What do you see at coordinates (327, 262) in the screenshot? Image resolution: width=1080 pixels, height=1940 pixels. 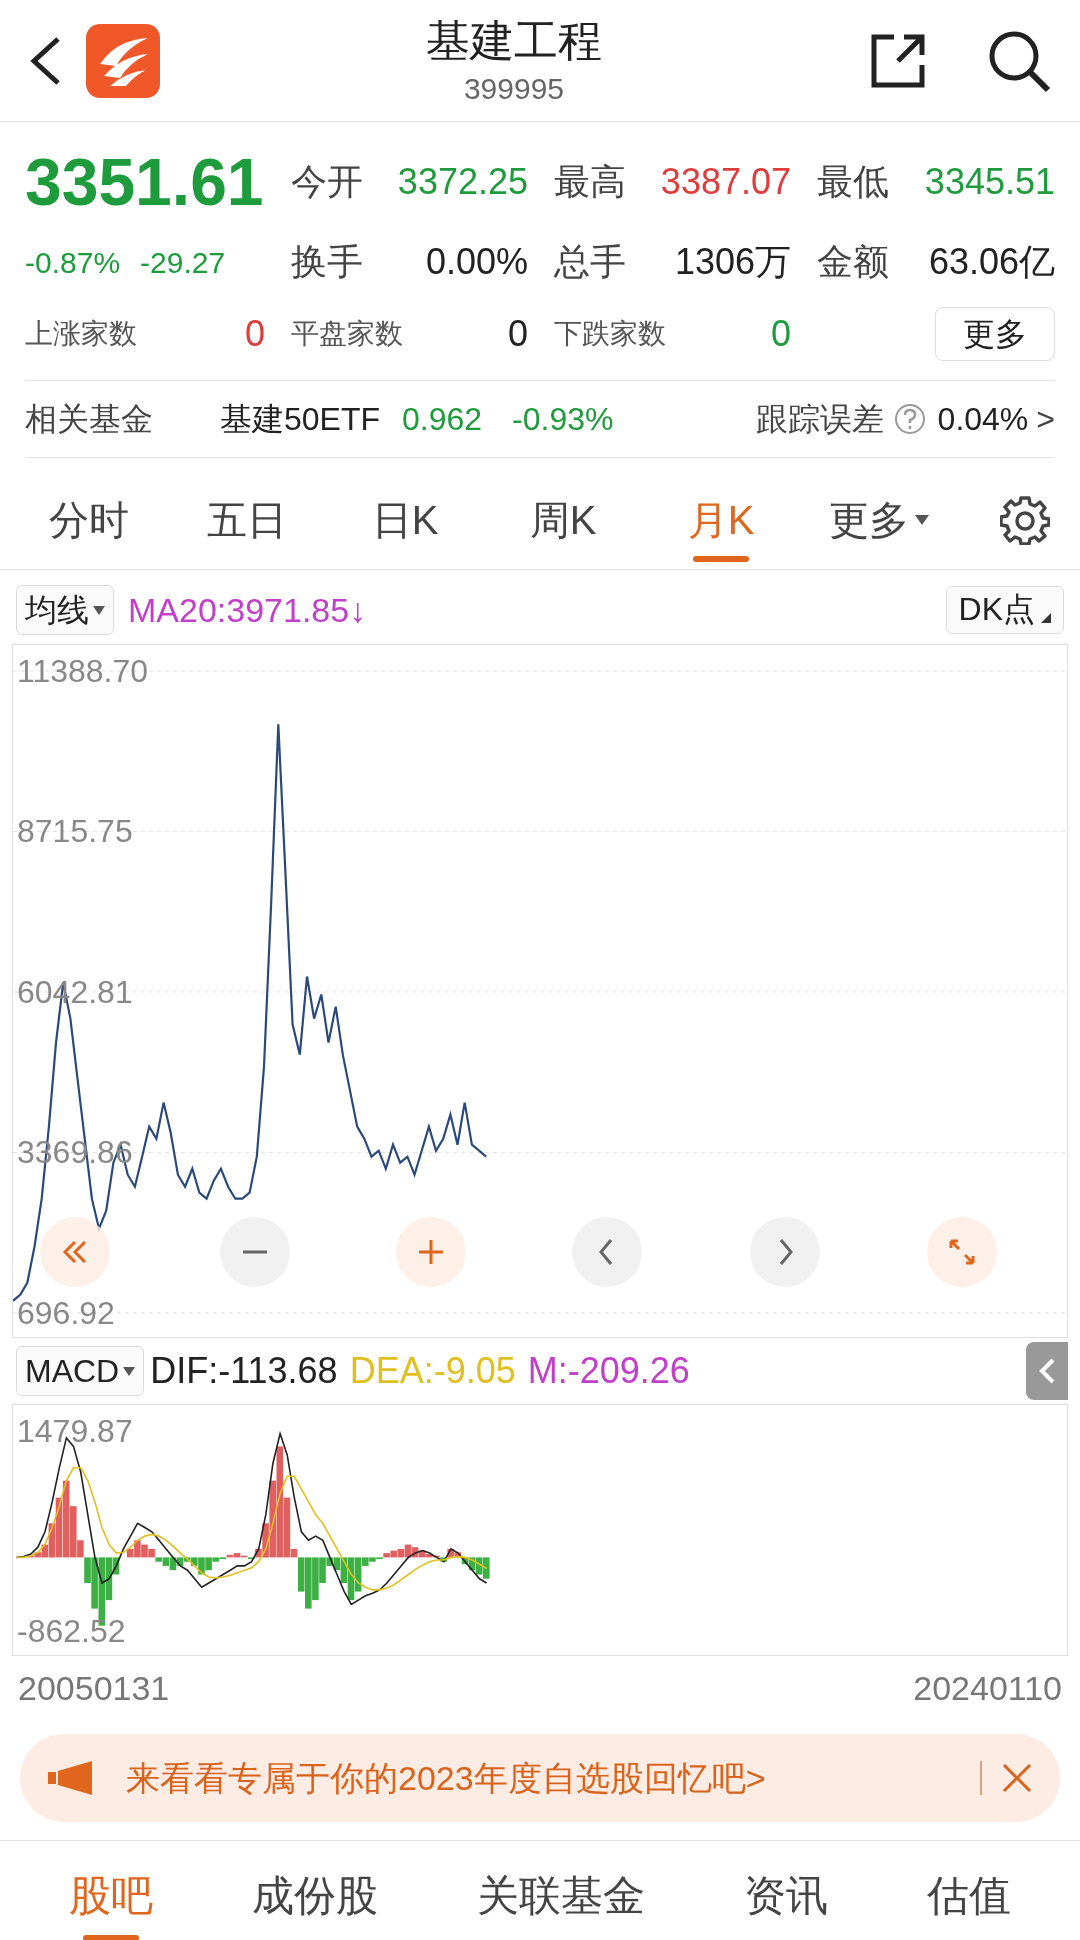 I see `stat-label: 换手` at bounding box center [327, 262].